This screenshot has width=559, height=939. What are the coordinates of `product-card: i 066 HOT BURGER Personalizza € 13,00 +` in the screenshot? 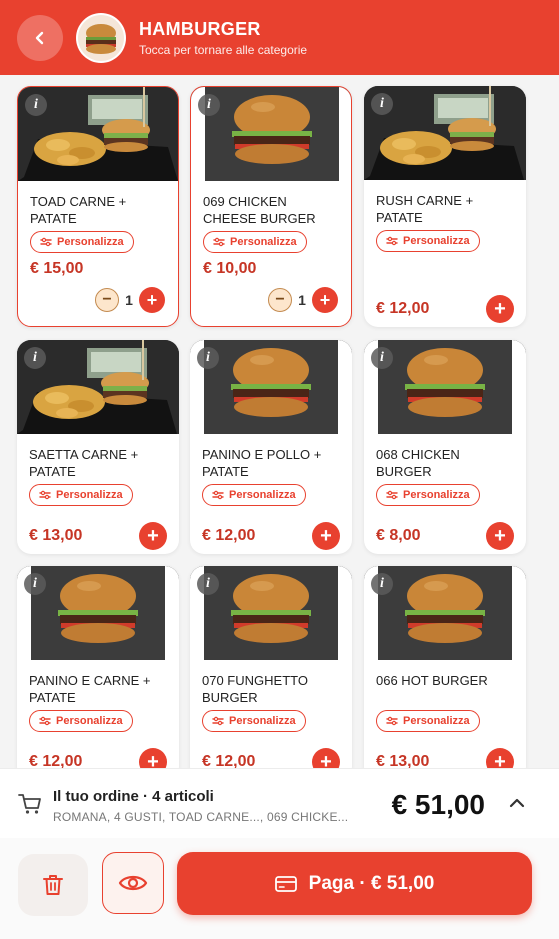 It's located at (445, 667).